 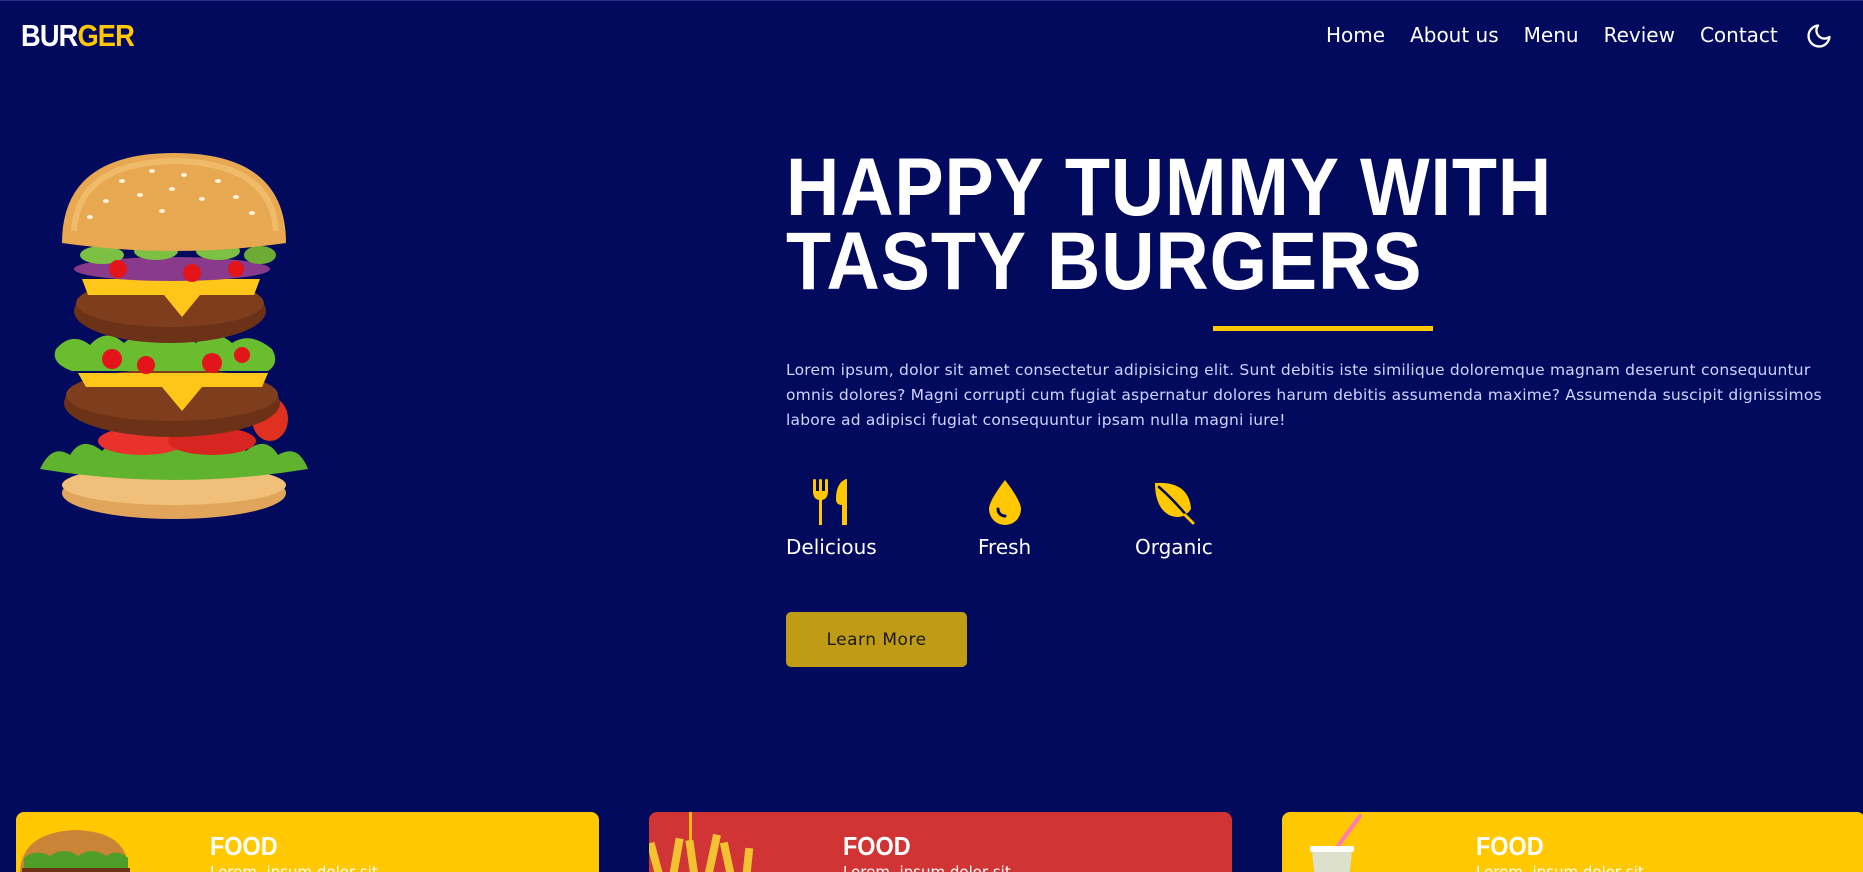 What do you see at coordinates (169, 335) in the screenshot?
I see `burger-image` at bounding box center [169, 335].